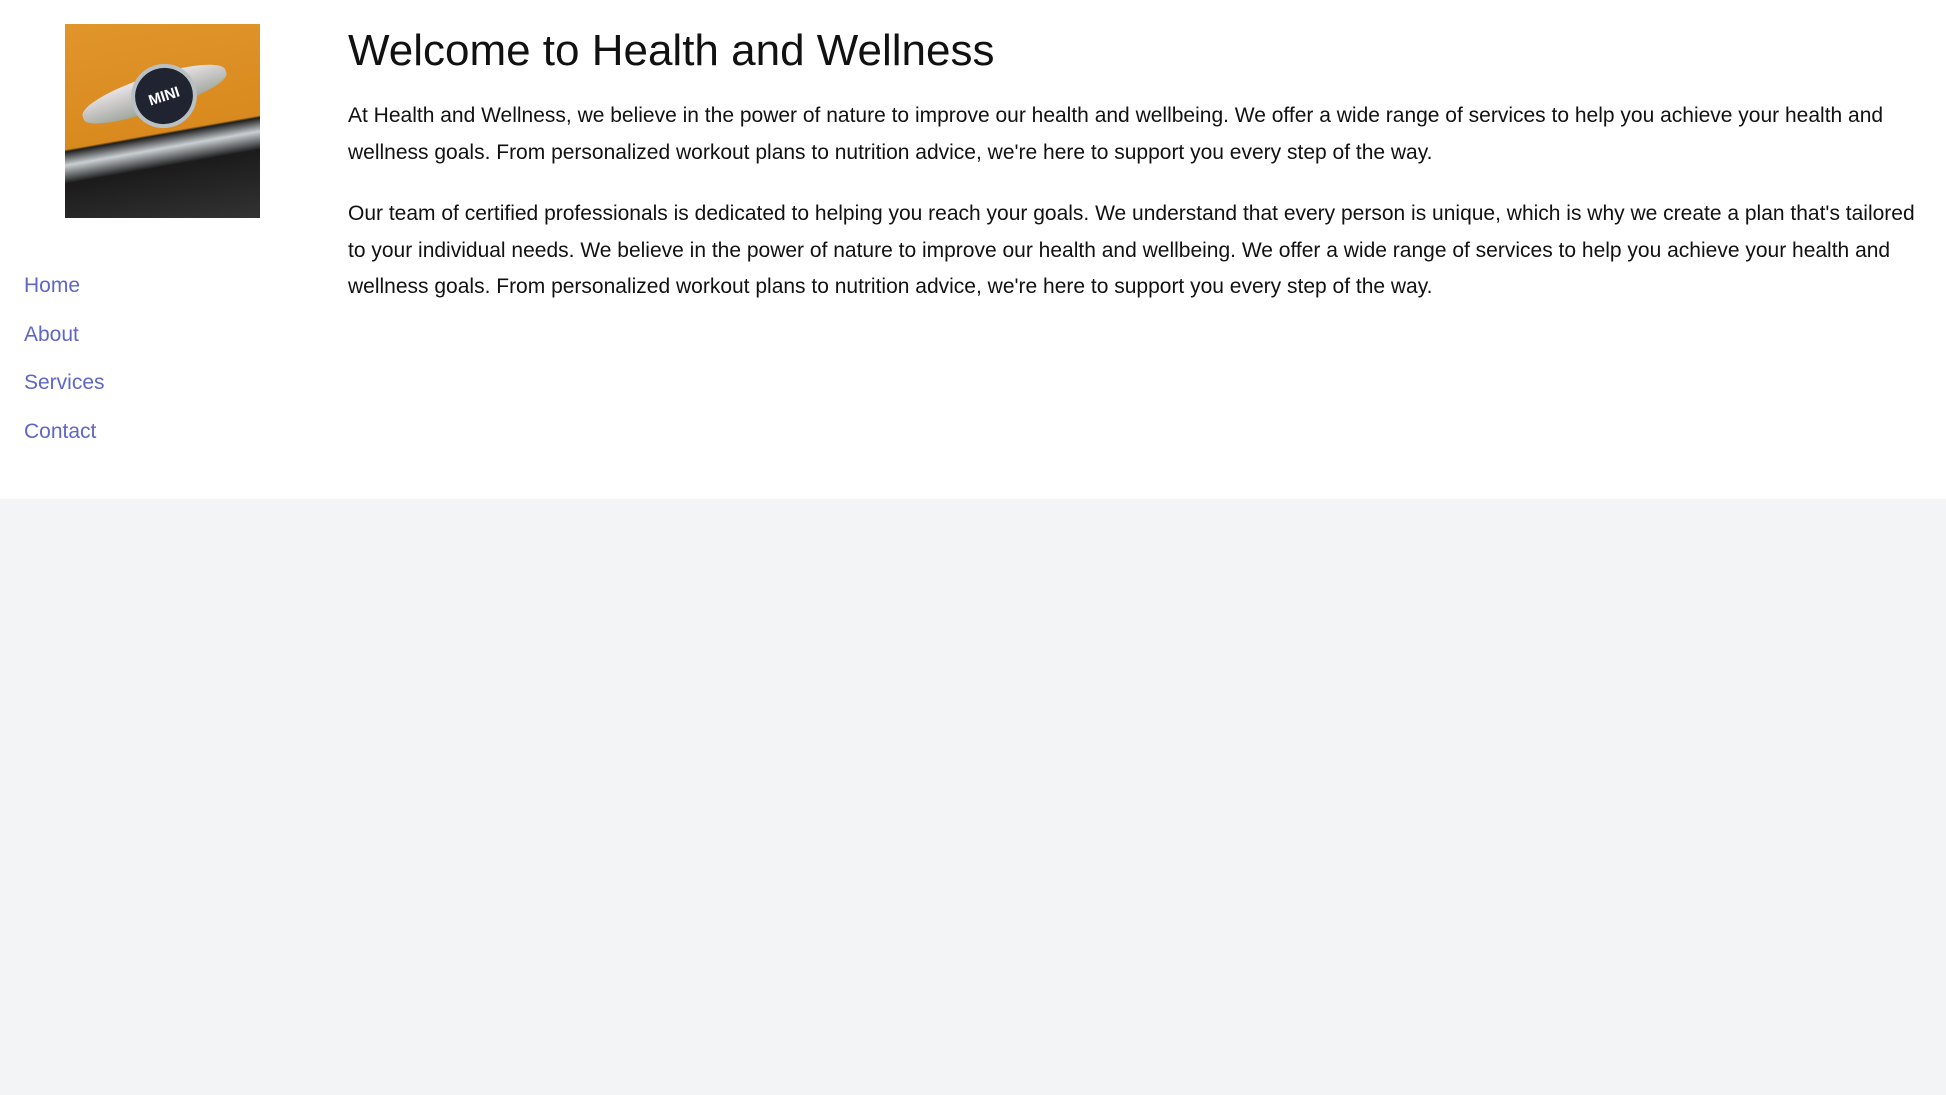 The height and width of the screenshot is (1095, 1946). What do you see at coordinates (162, 335) in the screenshot?
I see `nav-link-about: About` at bounding box center [162, 335].